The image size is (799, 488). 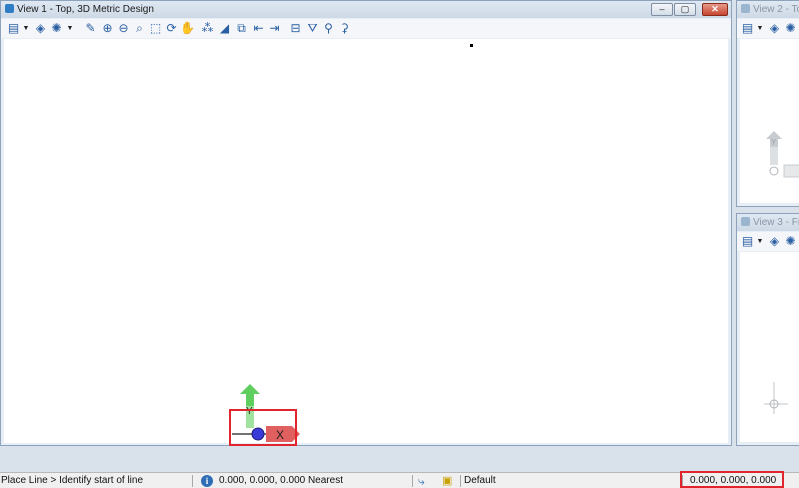 What do you see at coordinates (791, 171) in the screenshot?
I see `x-axis-arrow` at bounding box center [791, 171].